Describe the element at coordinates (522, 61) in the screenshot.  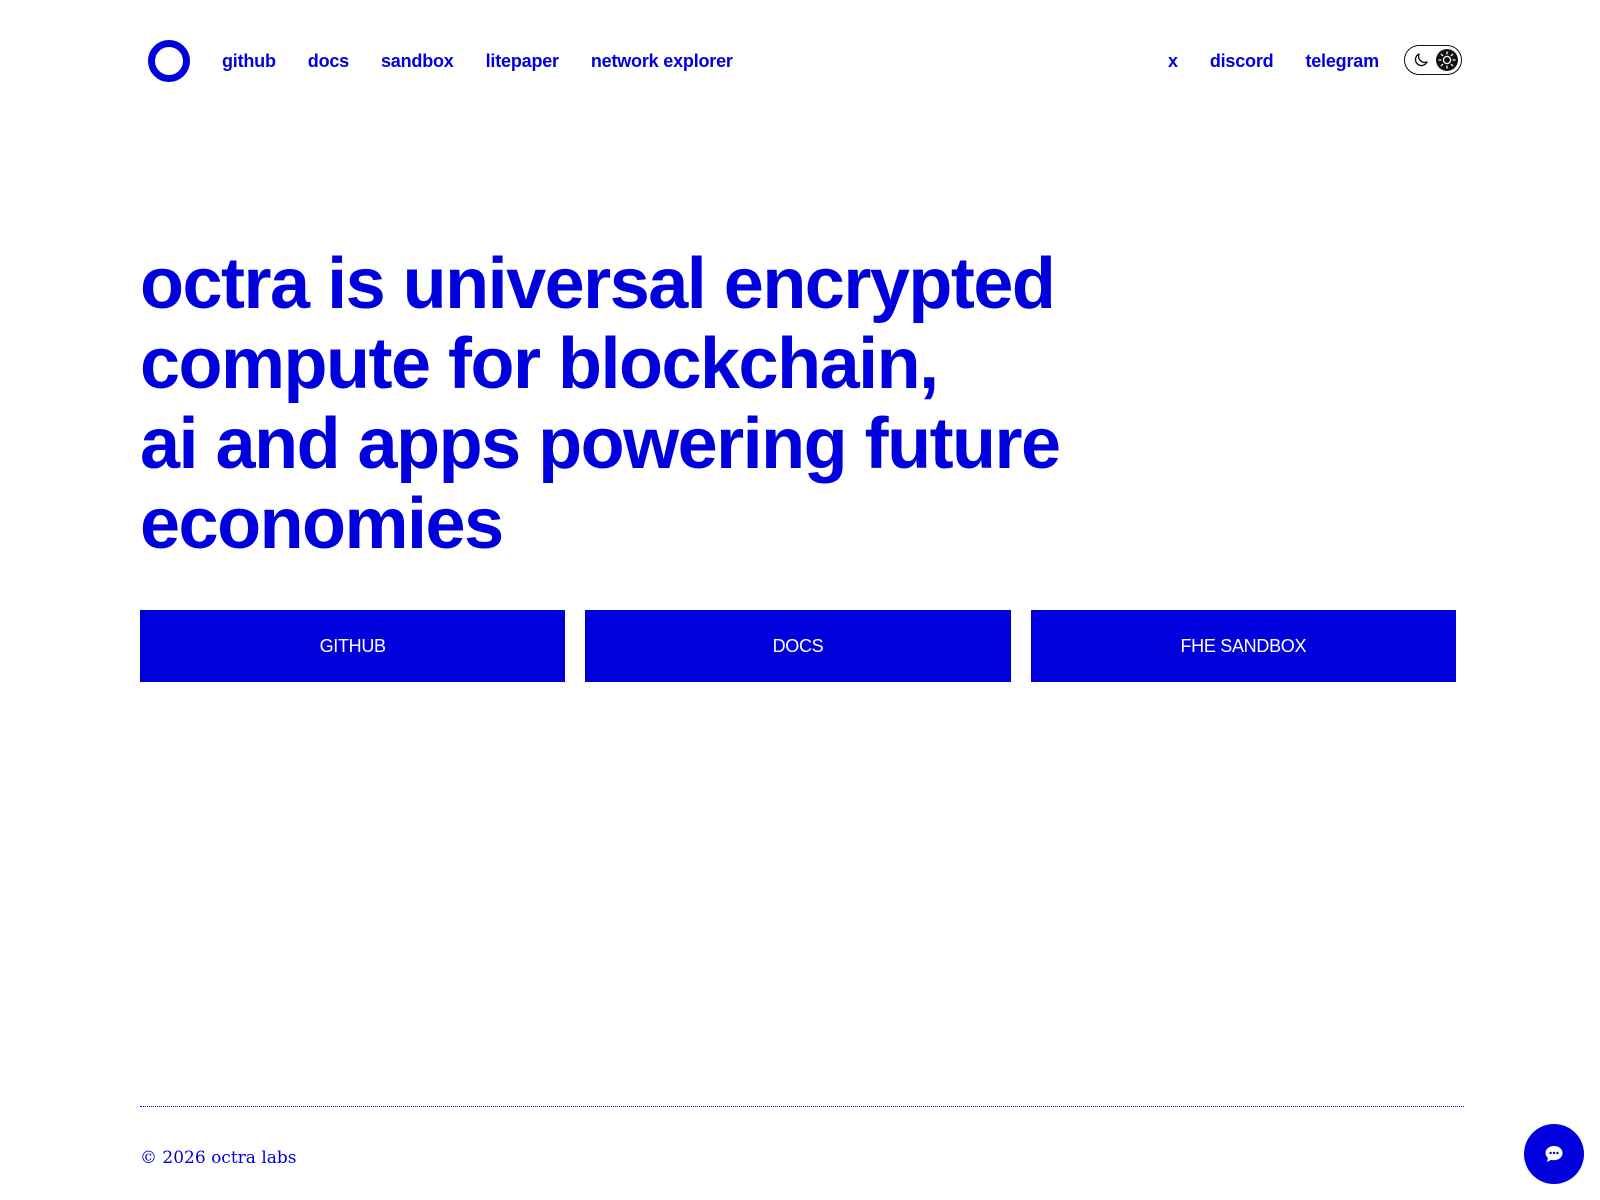
I see `nav-link-litepaper: litepaper` at that location.